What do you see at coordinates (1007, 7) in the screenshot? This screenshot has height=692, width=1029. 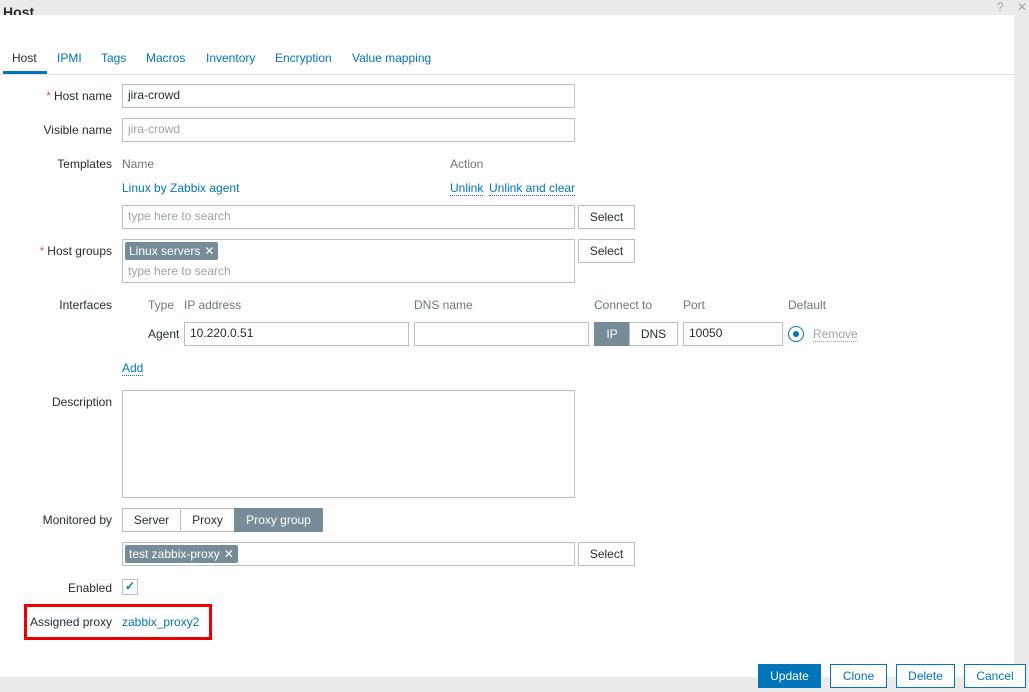 I see `titlebar-icons: ? ✕` at bounding box center [1007, 7].